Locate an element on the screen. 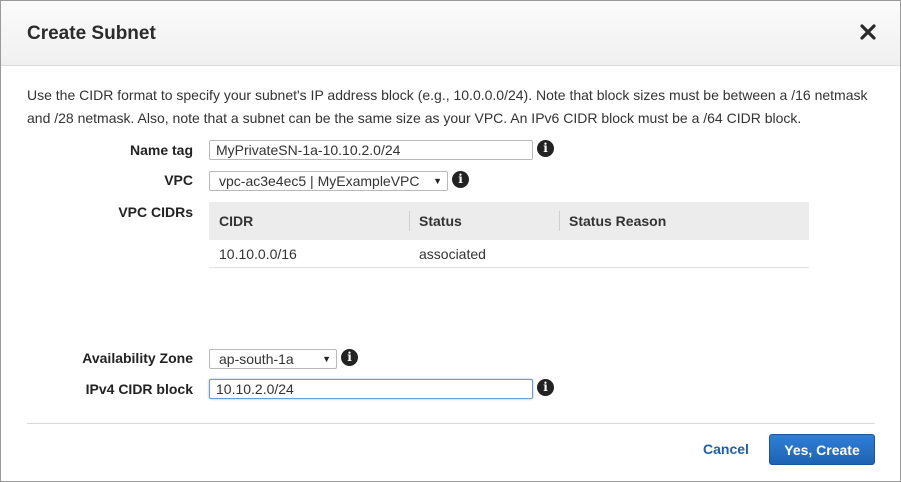  vpc-label: VPC is located at coordinates (178, 180).